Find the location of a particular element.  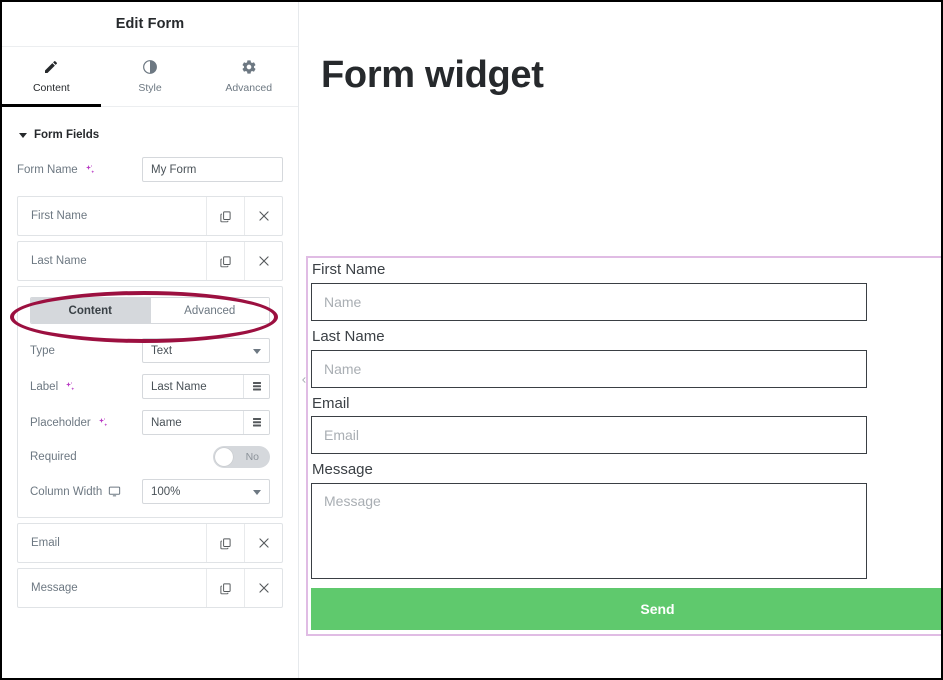

field-label-label: Label is located at coordinates (86, 387).